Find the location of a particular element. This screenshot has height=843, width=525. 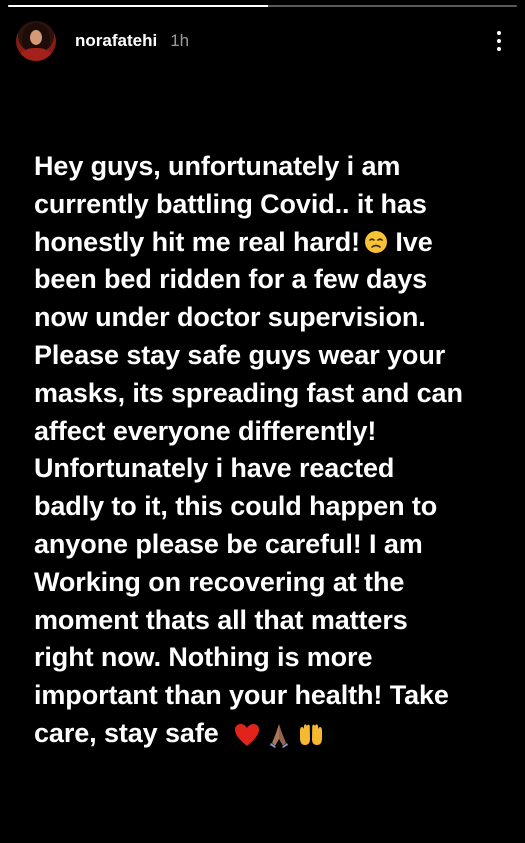

story-progress-bar is located at coordinates (262, 6).